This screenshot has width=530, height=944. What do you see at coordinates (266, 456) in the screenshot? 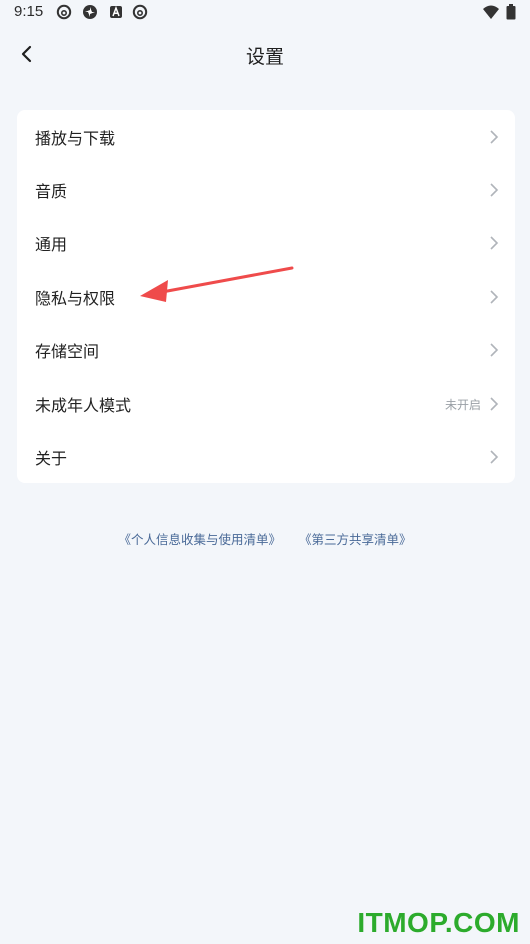
I see `settings-item-about: 关于` at bounding box center [266, 456].